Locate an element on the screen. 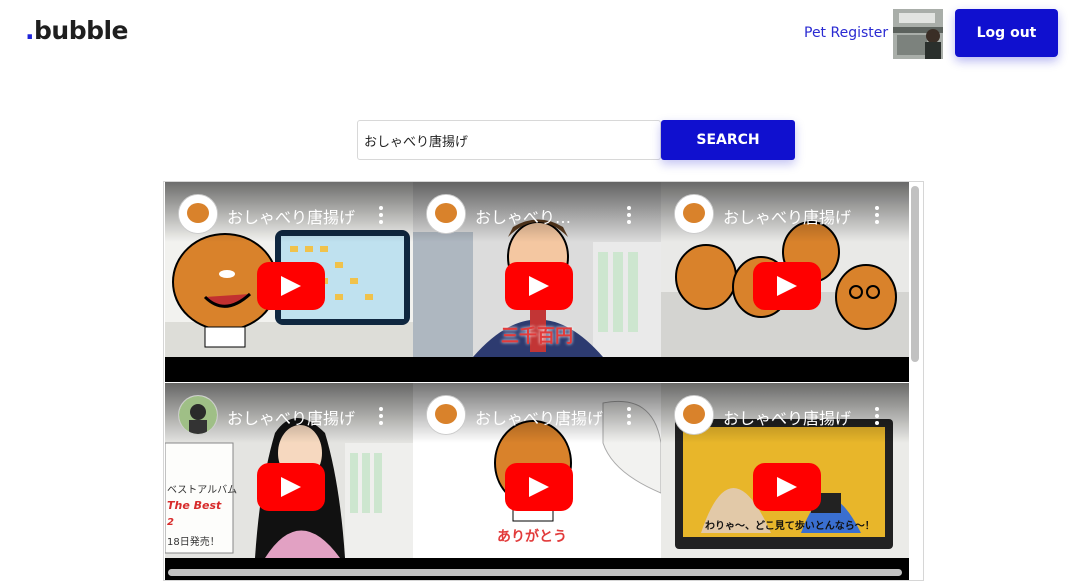 This screenshot has height=588, width=1078. video-card: 三千百円 おしゃべり唐揚げ is located at coordinates (537, 282).